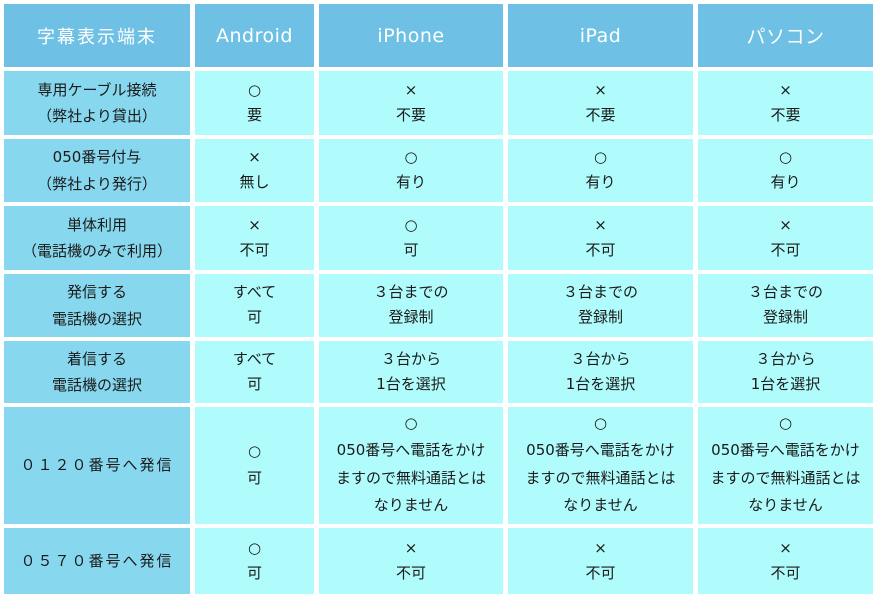 The image size is (889, 615). Describe the element at coordinates (600, 170) in the screenshot. I see `cell-ipad: ○ 有り` at that location.